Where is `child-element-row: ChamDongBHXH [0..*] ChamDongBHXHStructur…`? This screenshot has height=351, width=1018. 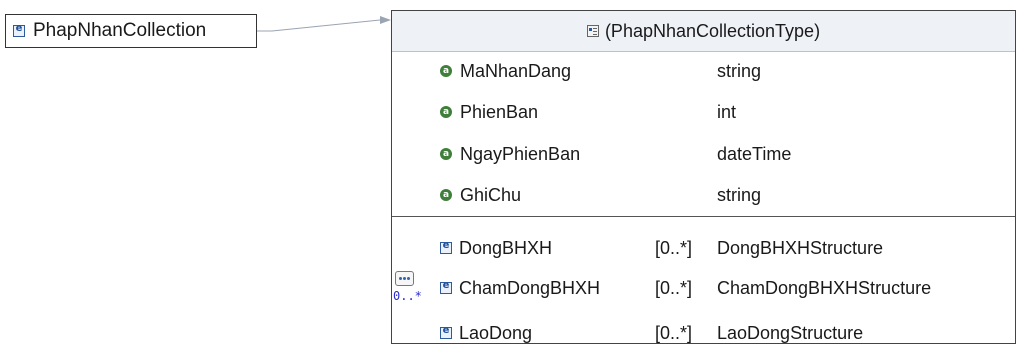 child-element-row: ChamDongBHXH [0..*] ChamDongBHXHStructur… is located at coordinates (702, 288).